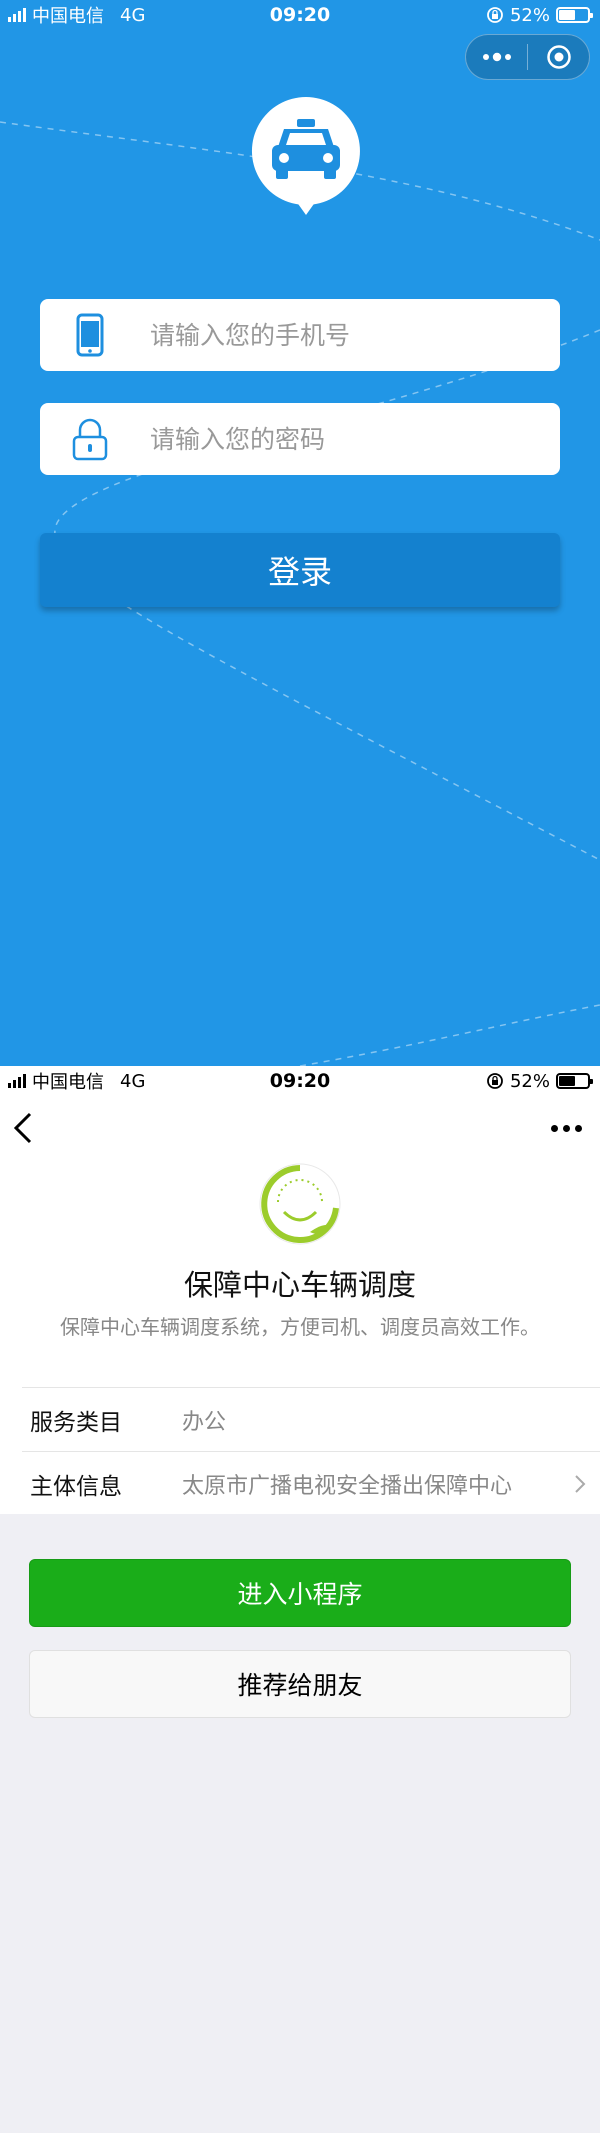 This screenshot has height=2133, width=600. I want to click on info-row-value: 太原市广播电视安全播出保障中心, so click(347, 1486).